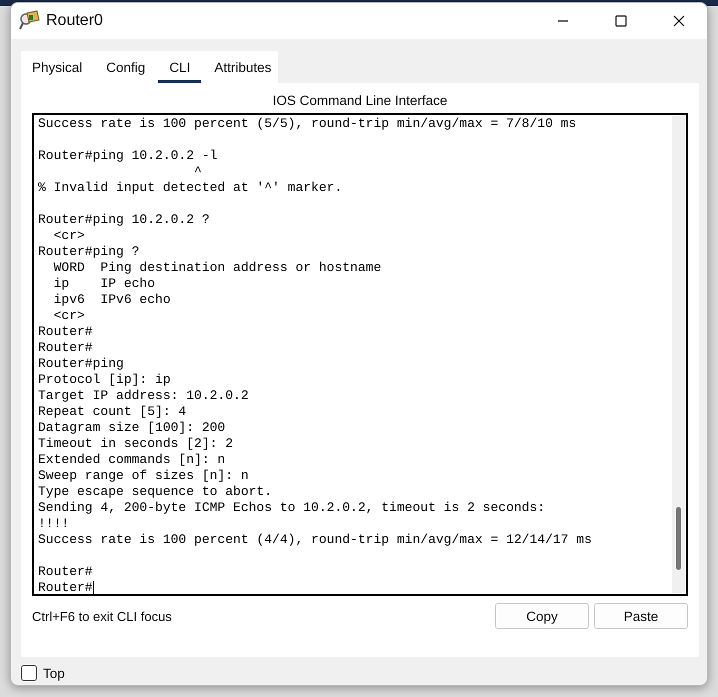 The width and height of the screenshot is (718, 697). What do you see at coordinates (132, 460) in the screenshot?
I see `terminal-line: Extended commands [n]: n` at bounding box center [132, 460].